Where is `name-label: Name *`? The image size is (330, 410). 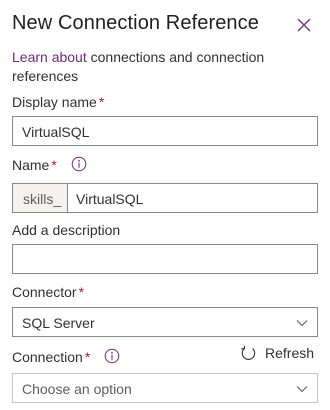 name-label: Name * is located at coordinates (49, 165).